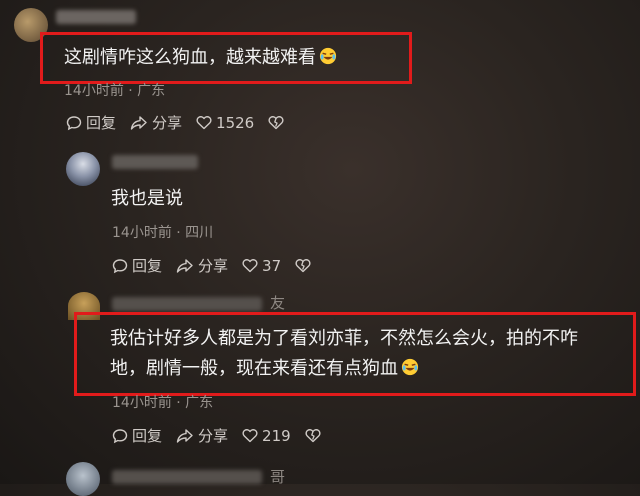 The image size is (640, 496). Describe the element at coordinates (278, 303) in the screenshot. I see `username-partial: 友` at that location.